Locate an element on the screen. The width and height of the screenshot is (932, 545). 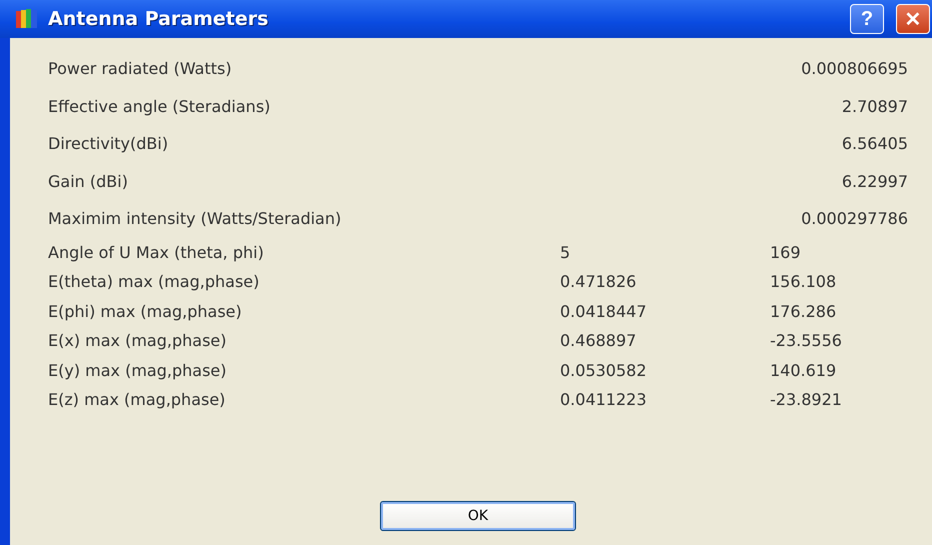
ok-button: OK is located at coordinates (478, 516).